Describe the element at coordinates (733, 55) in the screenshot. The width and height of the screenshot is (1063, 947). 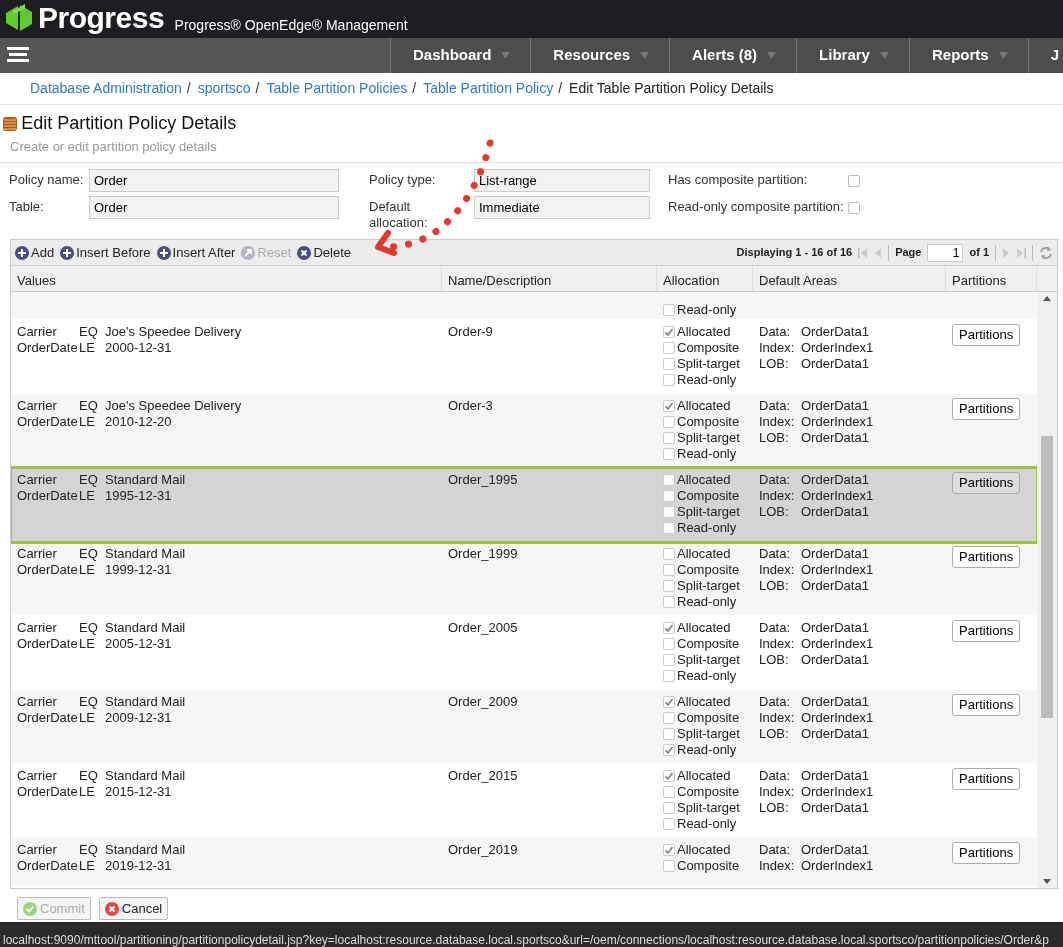
I see `nav-menu-item: Alerts (8)` at that location.